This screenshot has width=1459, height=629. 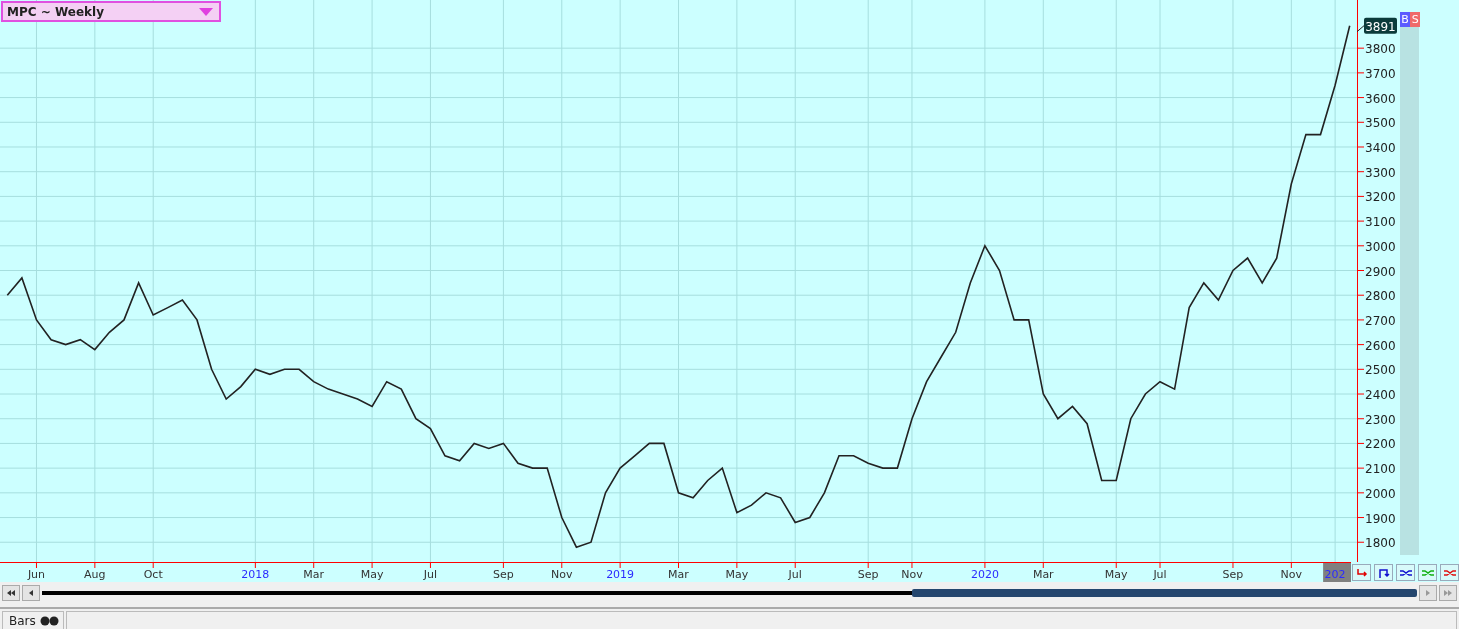 What do you see at coordinates (620, 574) in the screenshot?
I see `x-axis-label: 2019` at bounding box center [620, 574].